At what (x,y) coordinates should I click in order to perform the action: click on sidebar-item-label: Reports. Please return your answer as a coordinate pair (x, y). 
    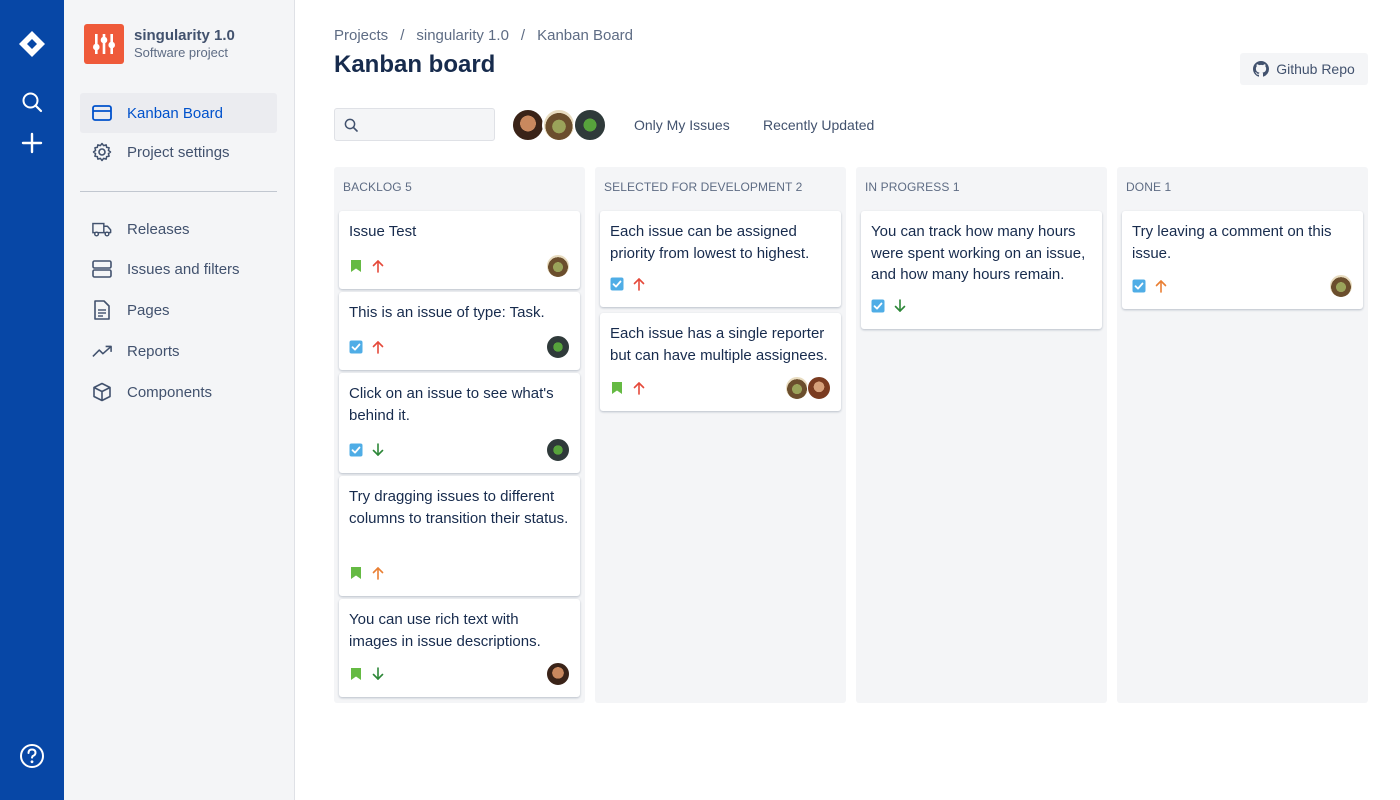
    Looking at the image, I should click on (153, 351).